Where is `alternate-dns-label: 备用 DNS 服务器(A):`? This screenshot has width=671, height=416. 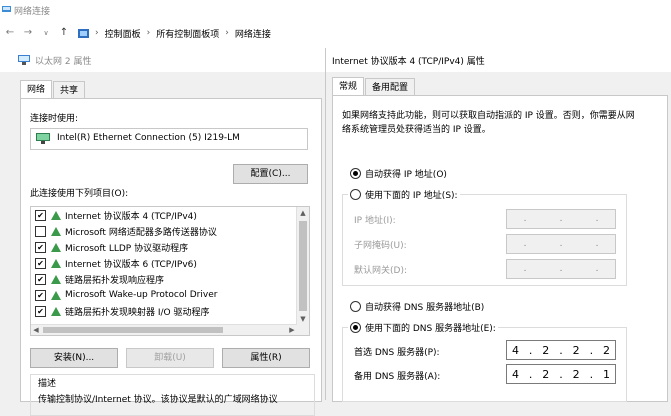 alternate-dns-label: 备用 DNS 服务器(A): is located at coordinates (397, 377).